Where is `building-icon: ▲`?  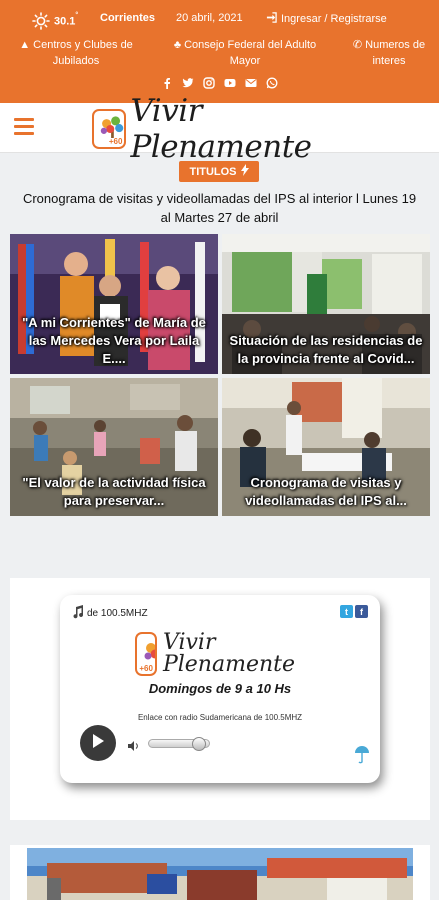
building-icon: ▲ is located at coordinates (25, 45).